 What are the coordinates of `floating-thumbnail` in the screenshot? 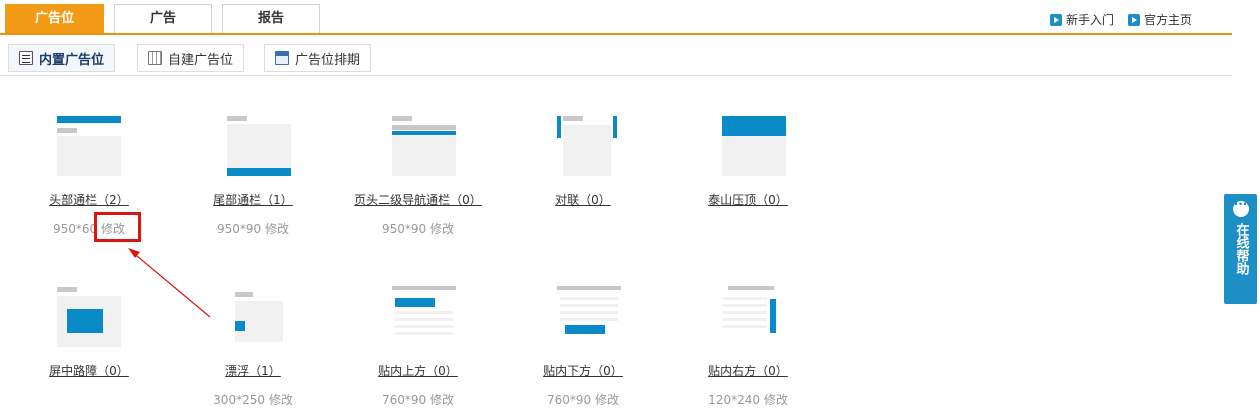 It's located at (253, 318).